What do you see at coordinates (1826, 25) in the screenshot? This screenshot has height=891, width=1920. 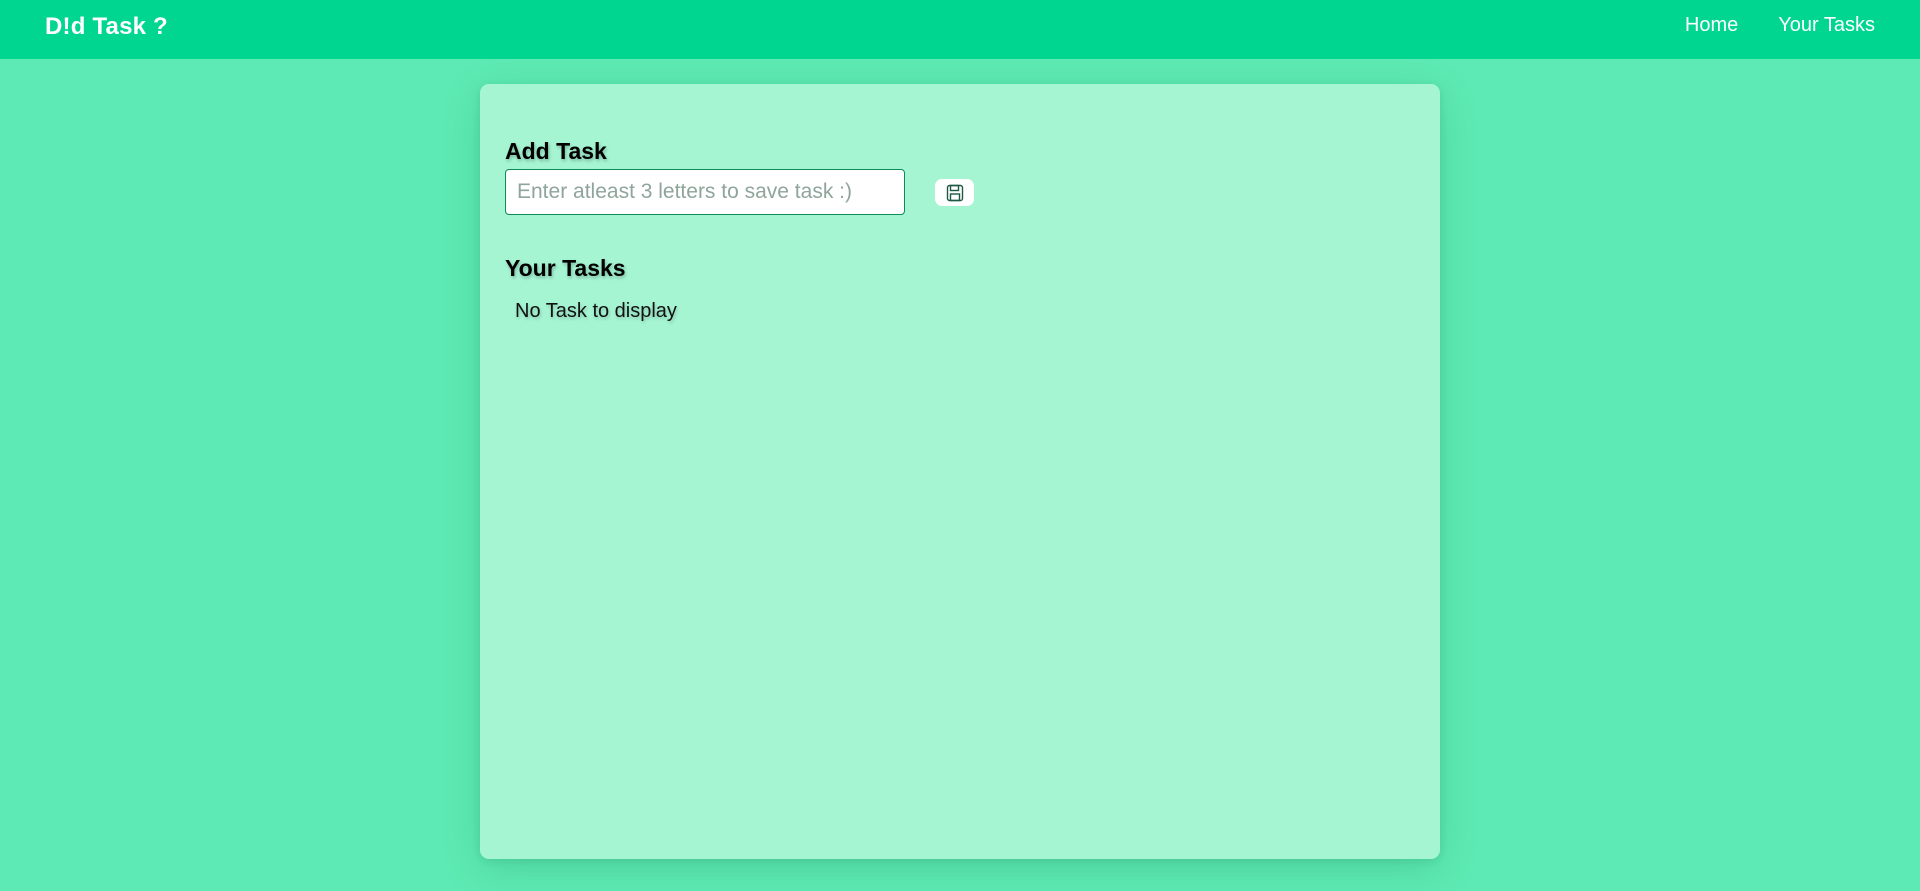 I see `nav-link-your-tasks: Your Tasks` at bounding box center [1826, 25].